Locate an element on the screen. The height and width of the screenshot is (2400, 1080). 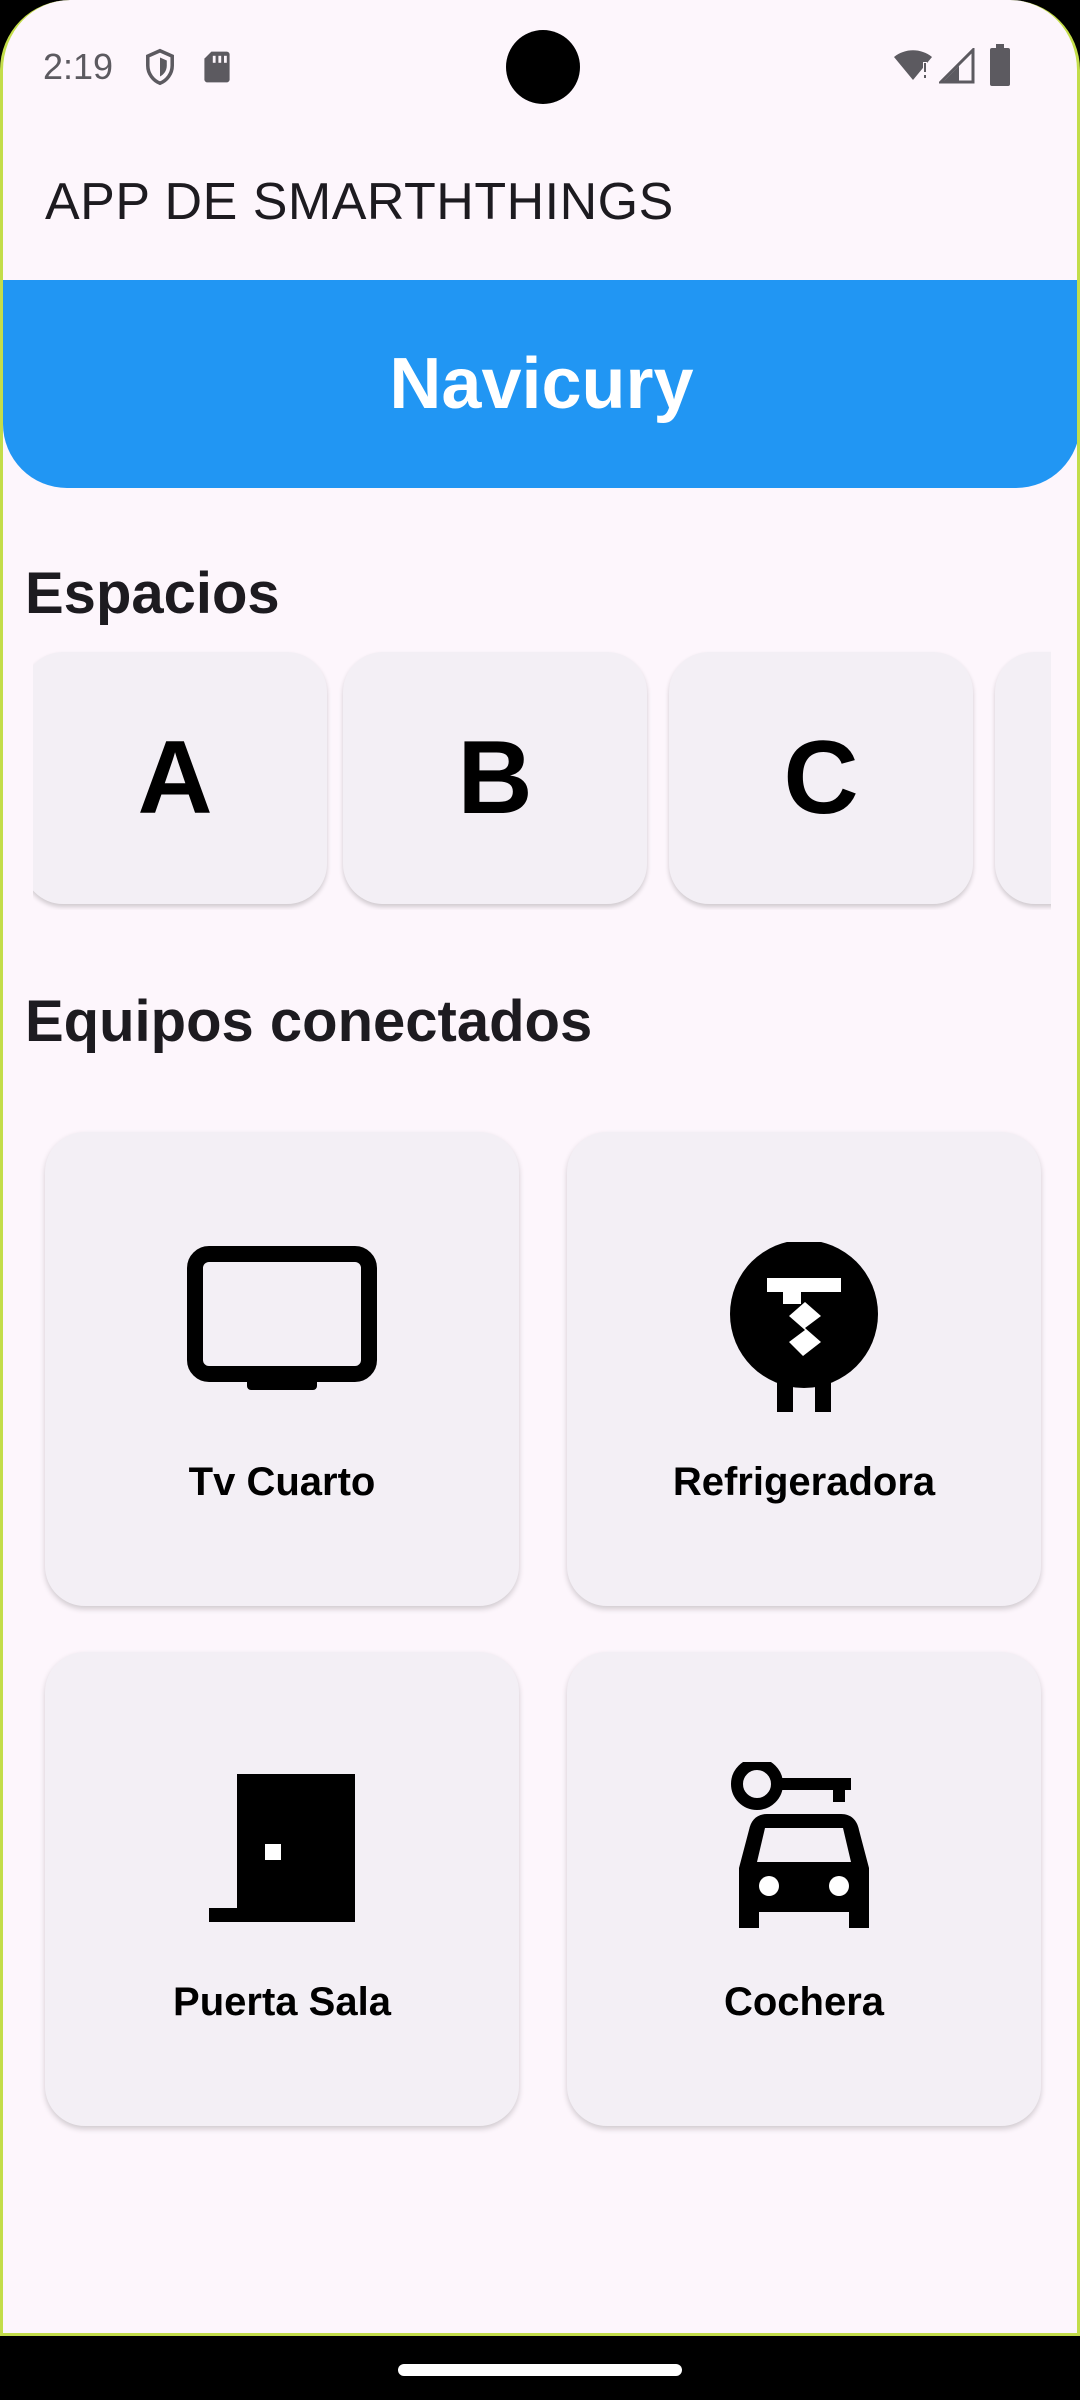
space-card-a: A is located at coordinates (180, 778).